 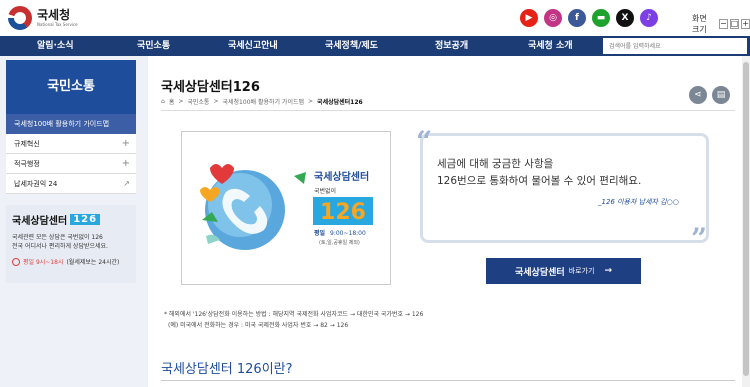 What do you see at coordinates (340, 102) in the screenshot?
I see `breadcrumb-current: 국세상담센터126` at bounding box center [340, 102].